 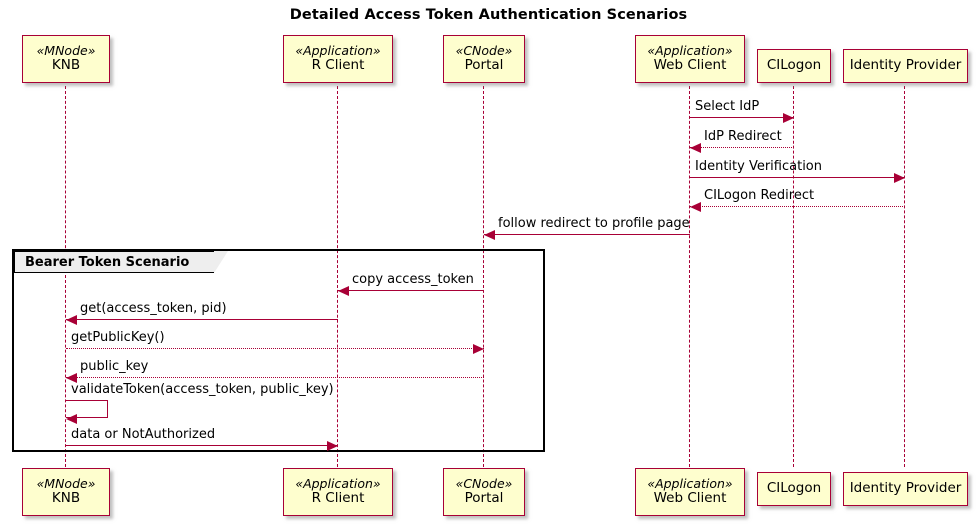 I want to click on group-fragment-notch-icon, so click(x=221, y=262).